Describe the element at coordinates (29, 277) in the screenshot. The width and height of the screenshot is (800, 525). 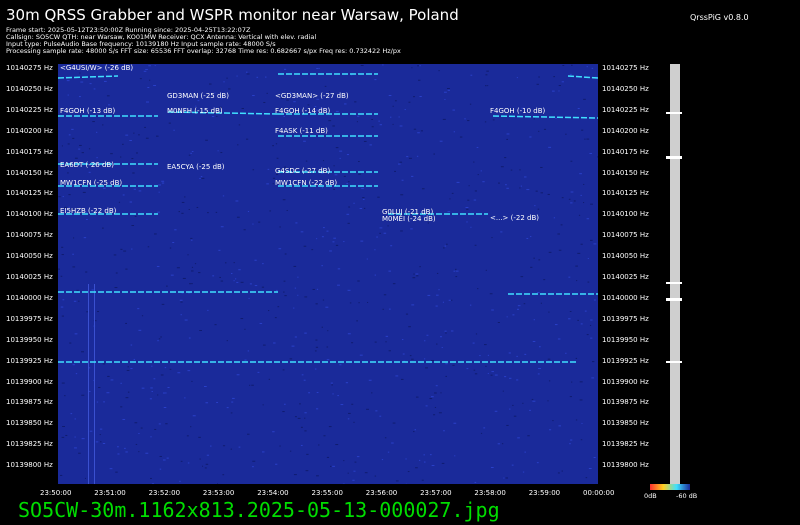
I see `frequency-tick-label: 10140025 Hz` at that location.